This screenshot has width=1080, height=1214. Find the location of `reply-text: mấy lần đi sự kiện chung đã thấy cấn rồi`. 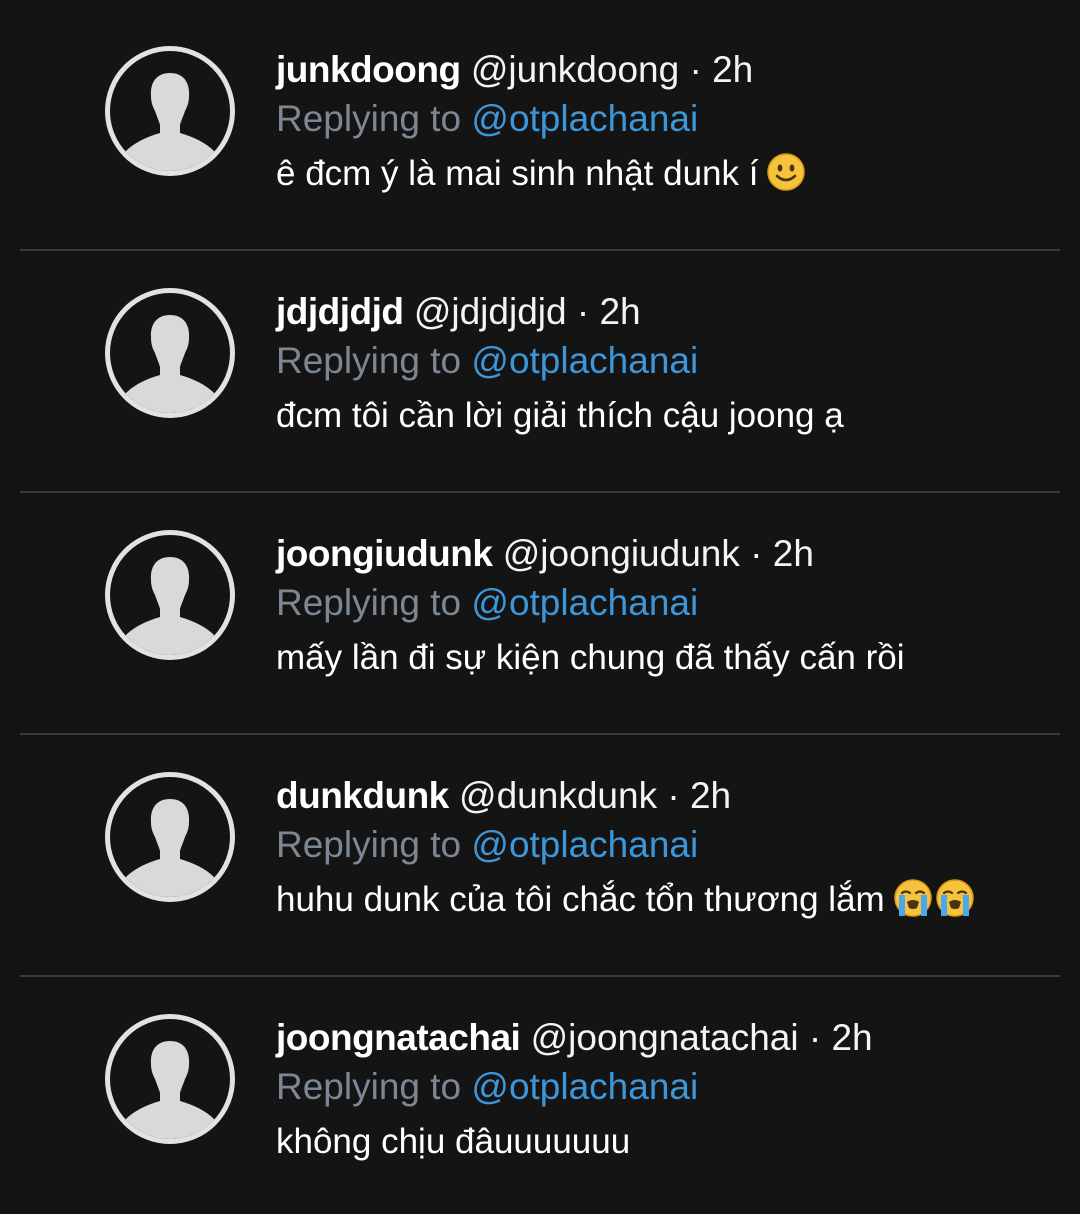

reply-text: mấy lần đi sự kiện chung đã thấy cấn rồi is located at coordinates (590, 657).